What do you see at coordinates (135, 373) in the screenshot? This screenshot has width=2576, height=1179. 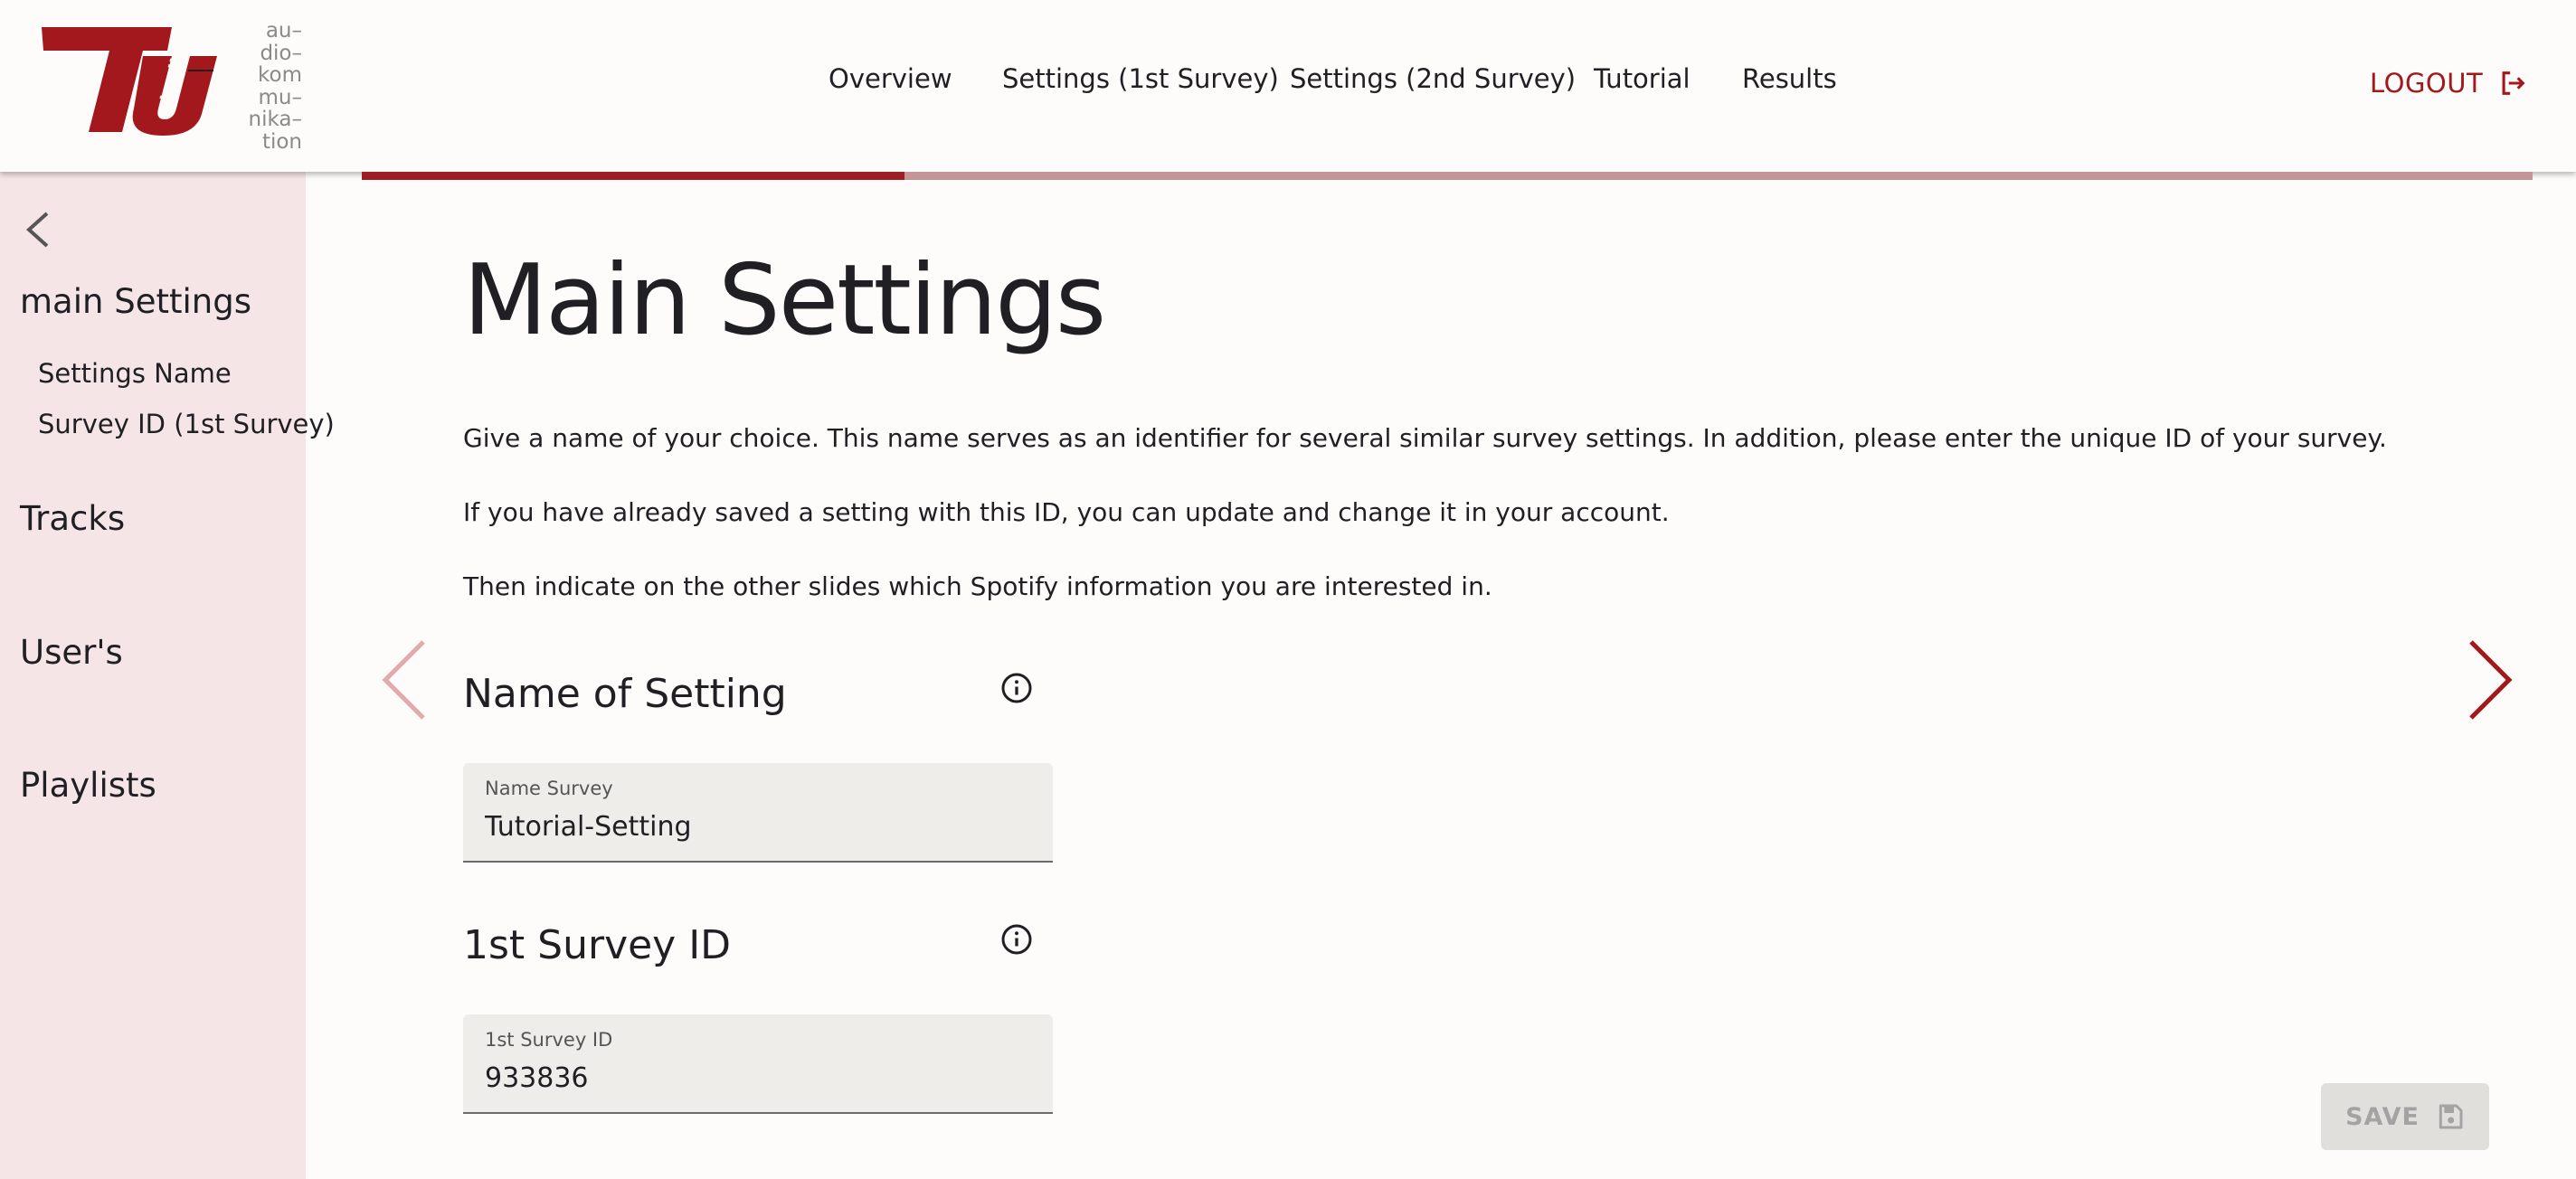 I see `sidebar-subitem-settings-name: Settings Name` at bounding box center [135, 373].